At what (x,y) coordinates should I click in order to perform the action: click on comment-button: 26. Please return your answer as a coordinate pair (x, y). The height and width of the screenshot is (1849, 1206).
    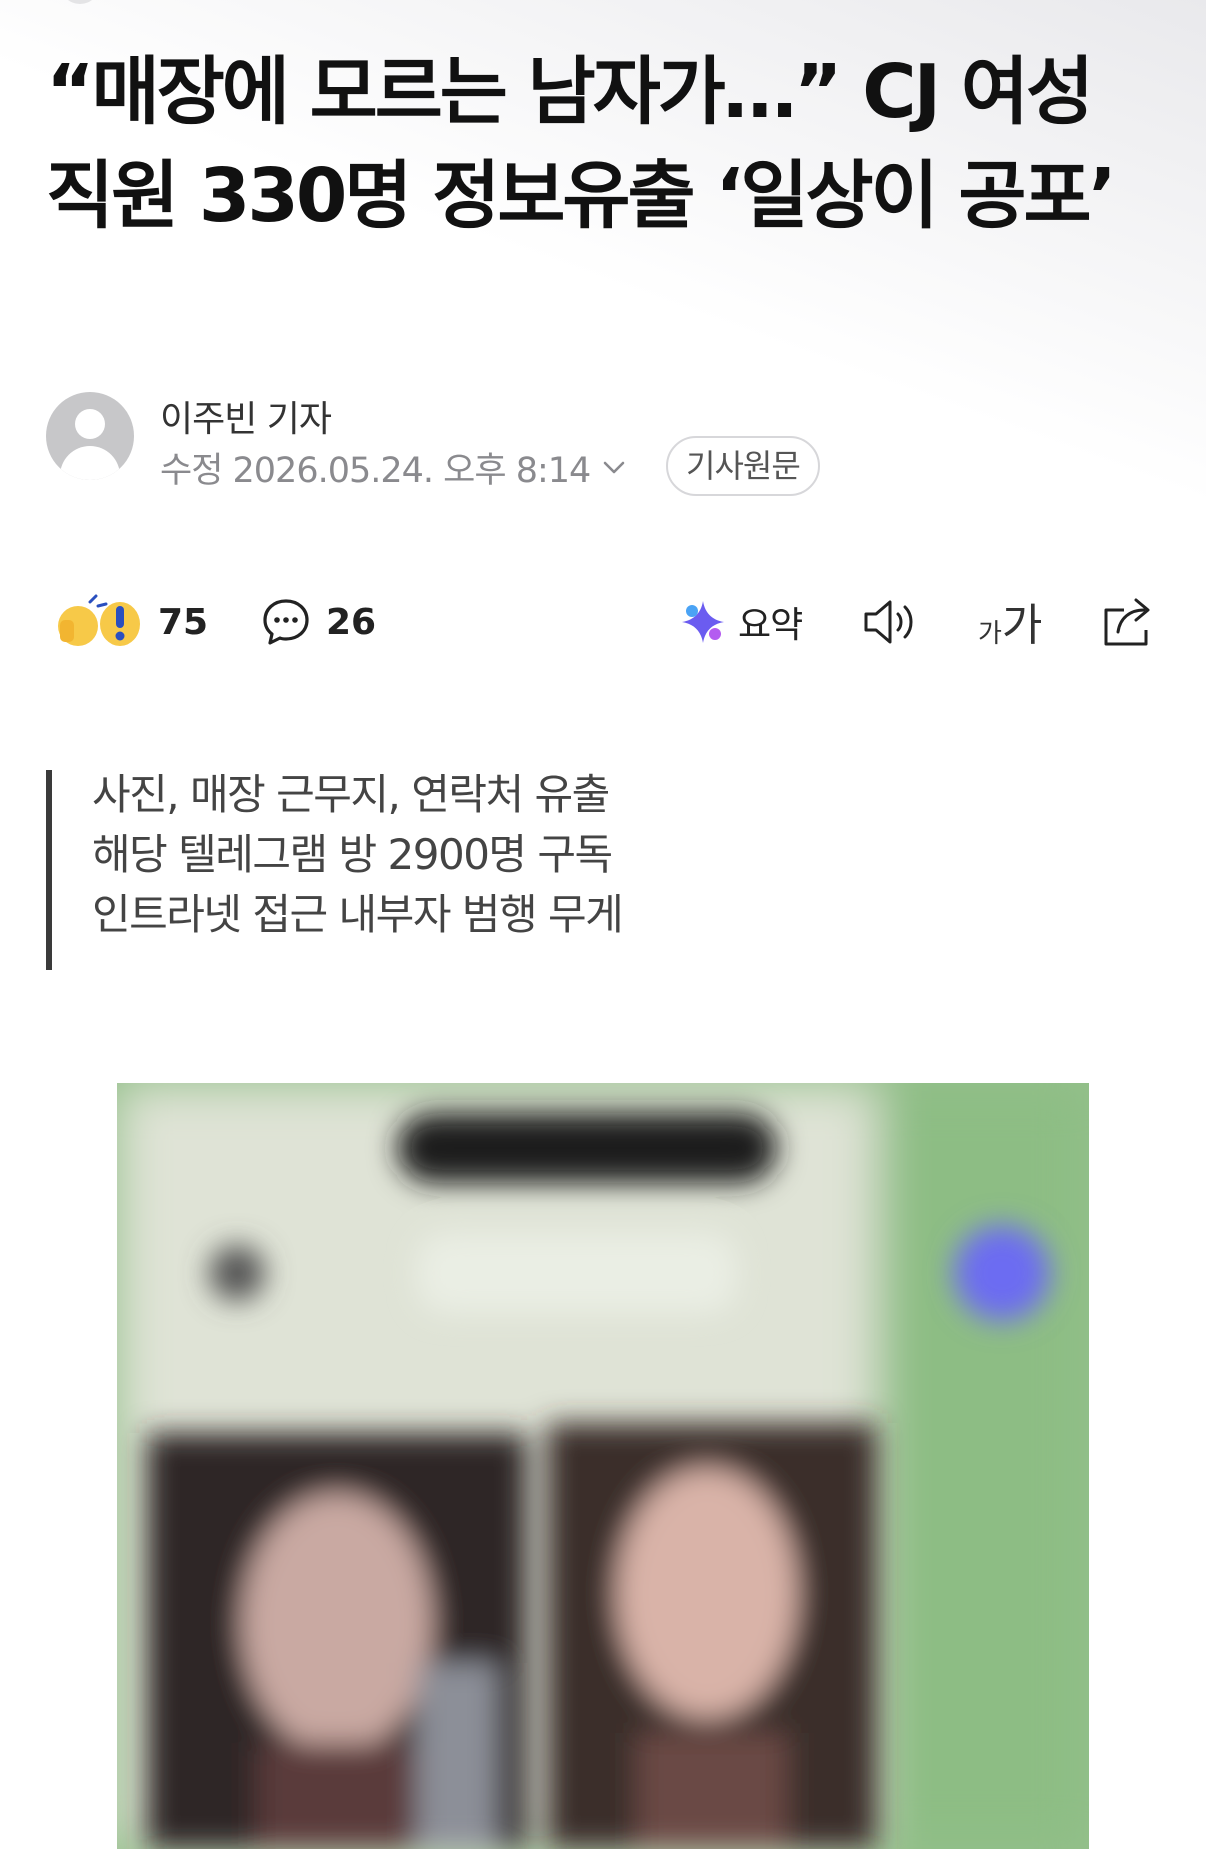
    Looking at the image, I should click on (318, 622).